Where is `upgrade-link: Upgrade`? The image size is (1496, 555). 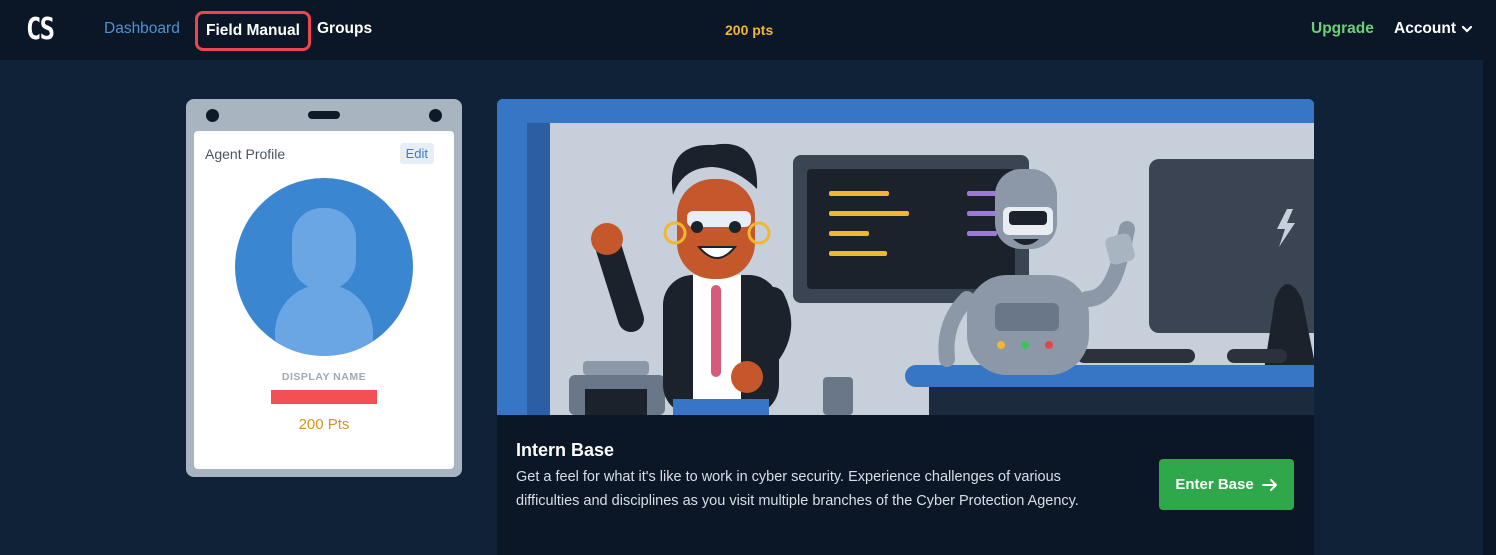
upgrade-link: Upgrade is located at coordinates (1342, 29).